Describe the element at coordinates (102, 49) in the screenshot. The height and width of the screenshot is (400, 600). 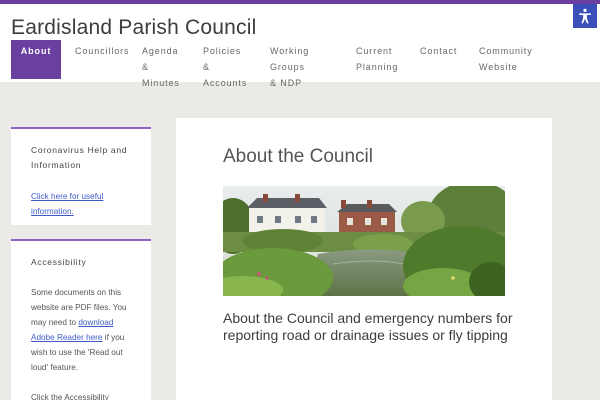
I see `nav-item-councillors: Councillors` at that location.